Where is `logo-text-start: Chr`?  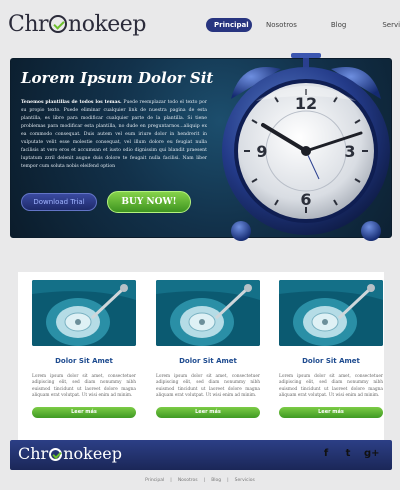 logo-text-start: Chr is located at coordinates (28, 24).